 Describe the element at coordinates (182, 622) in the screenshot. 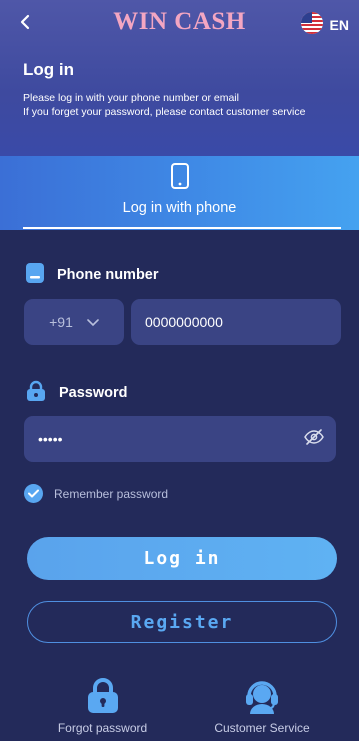

I see `register-button: Register` at that location.